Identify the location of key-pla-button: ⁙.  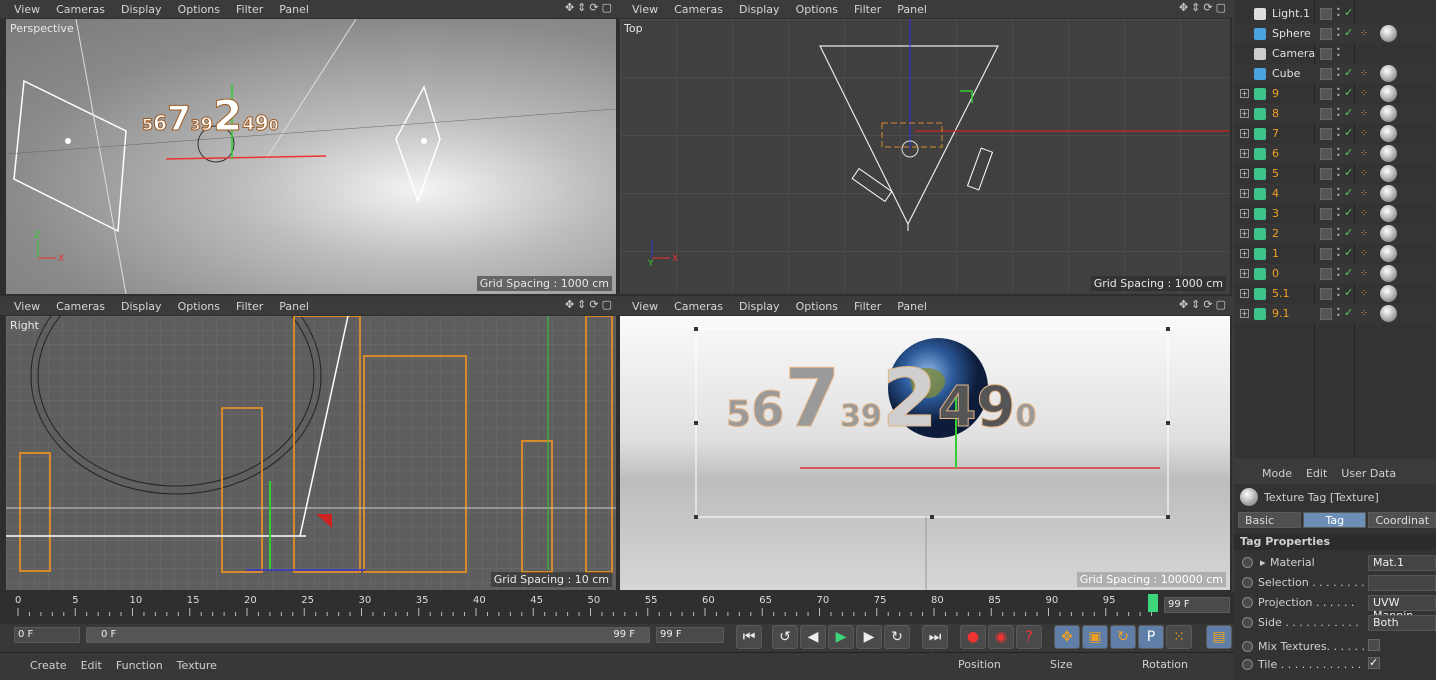
(1179, 637).